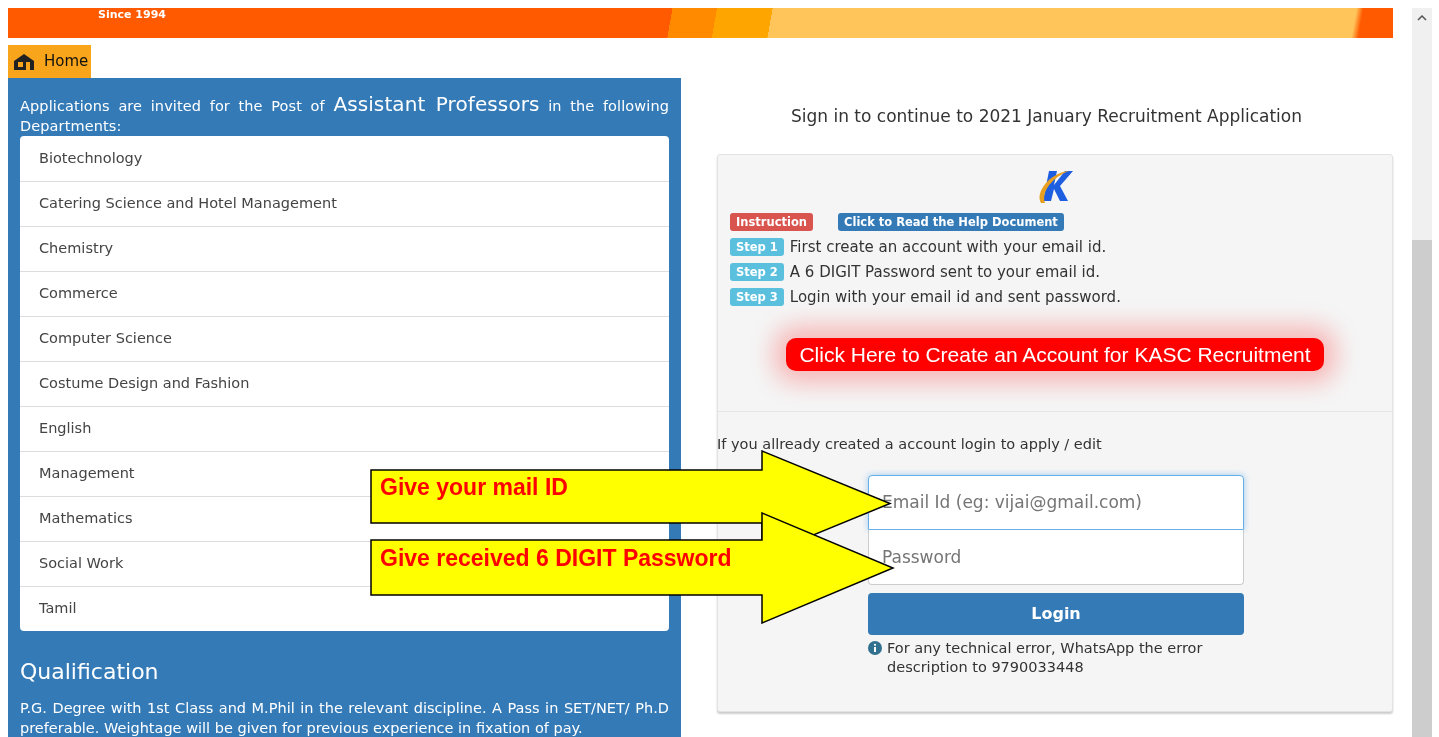 The height and width of the screenshot is (737, 1439). Describe the element at coordinates (1045, 657) in the screenshot. I see `help-note: For any technical error, WhatsApp the error description to 9790033448` at that location.